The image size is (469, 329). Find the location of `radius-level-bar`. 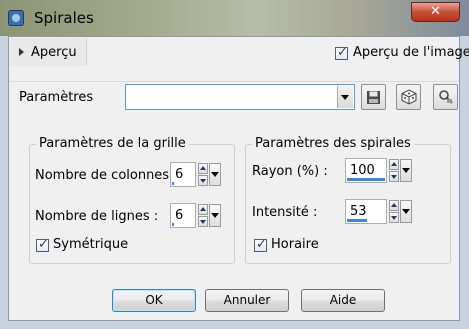

radius-level-bar is located at coordinates (366, 179).